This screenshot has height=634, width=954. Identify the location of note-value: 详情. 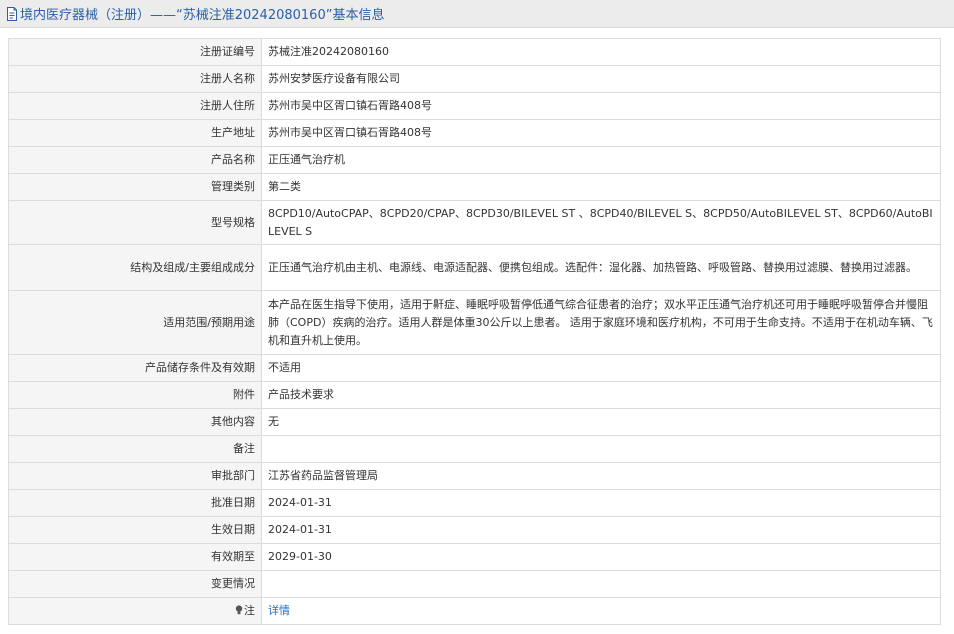
(601, 611).